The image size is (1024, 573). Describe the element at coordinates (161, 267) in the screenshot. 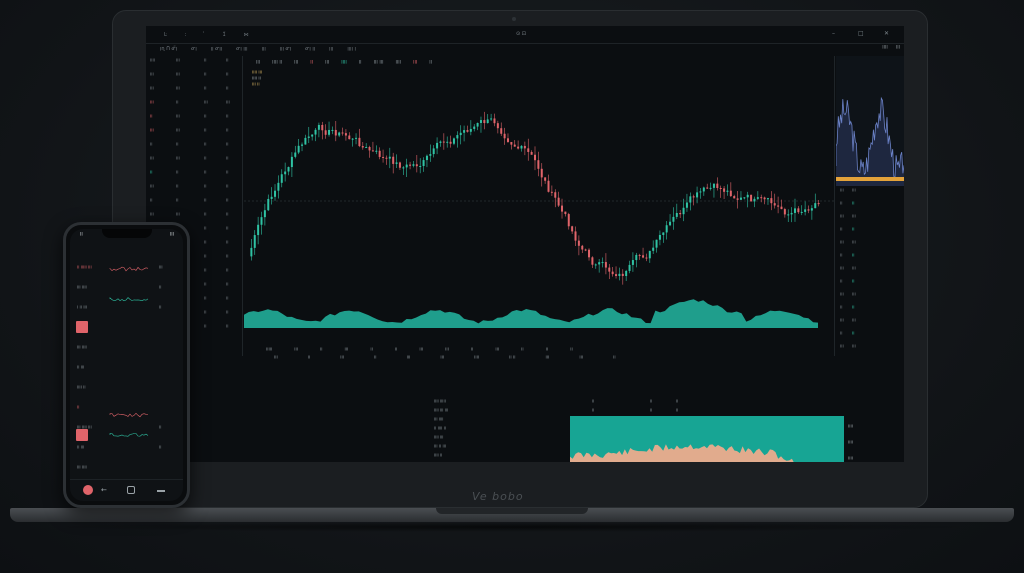

I see `phone-item-value: ᴉᴉᴉ` at that location.